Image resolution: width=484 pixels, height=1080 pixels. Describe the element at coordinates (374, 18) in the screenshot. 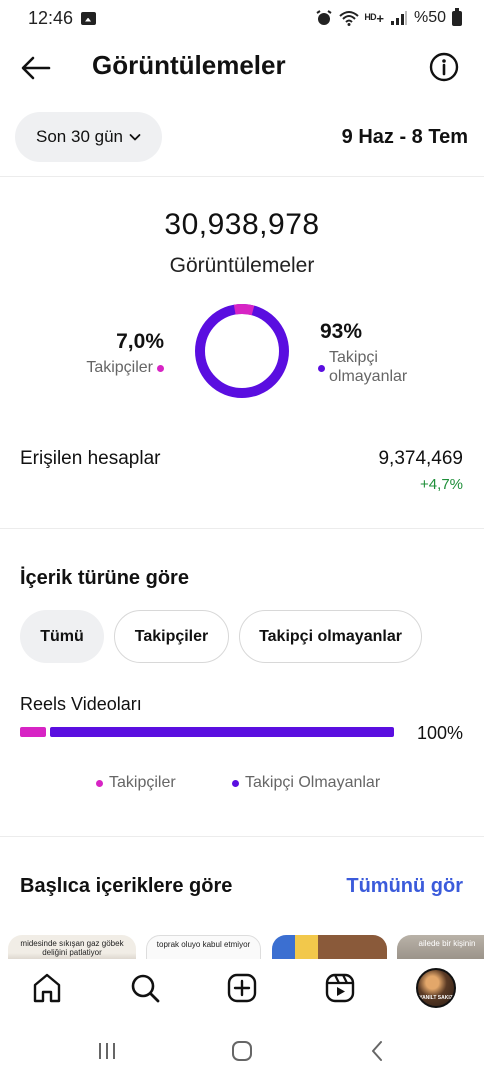

I see `network-type: ᴴᴰ+` at that location.